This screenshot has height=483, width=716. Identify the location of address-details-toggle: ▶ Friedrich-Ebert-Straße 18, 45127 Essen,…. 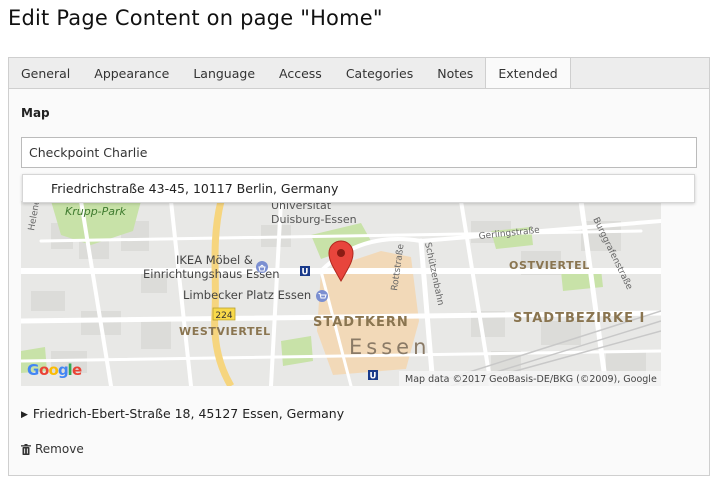
(182, 413).